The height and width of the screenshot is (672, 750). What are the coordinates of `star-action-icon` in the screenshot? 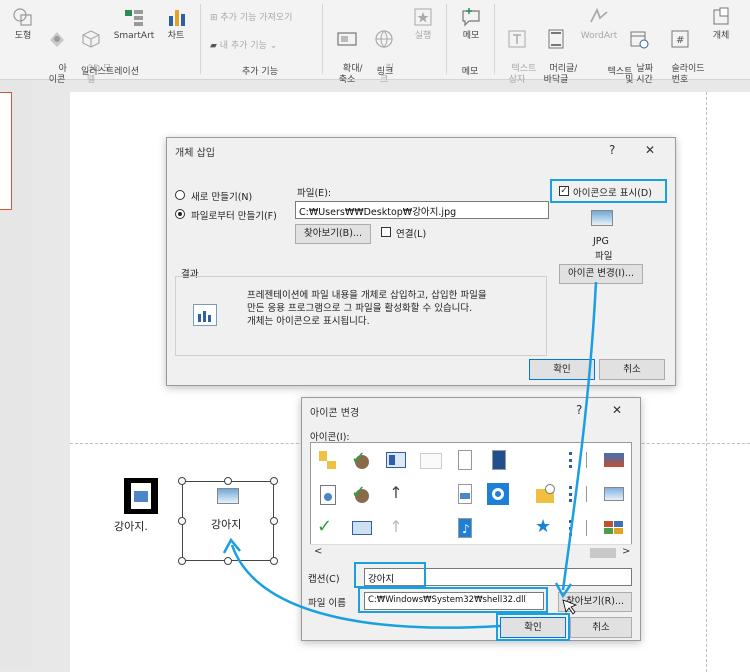 It's located at (423, 17).